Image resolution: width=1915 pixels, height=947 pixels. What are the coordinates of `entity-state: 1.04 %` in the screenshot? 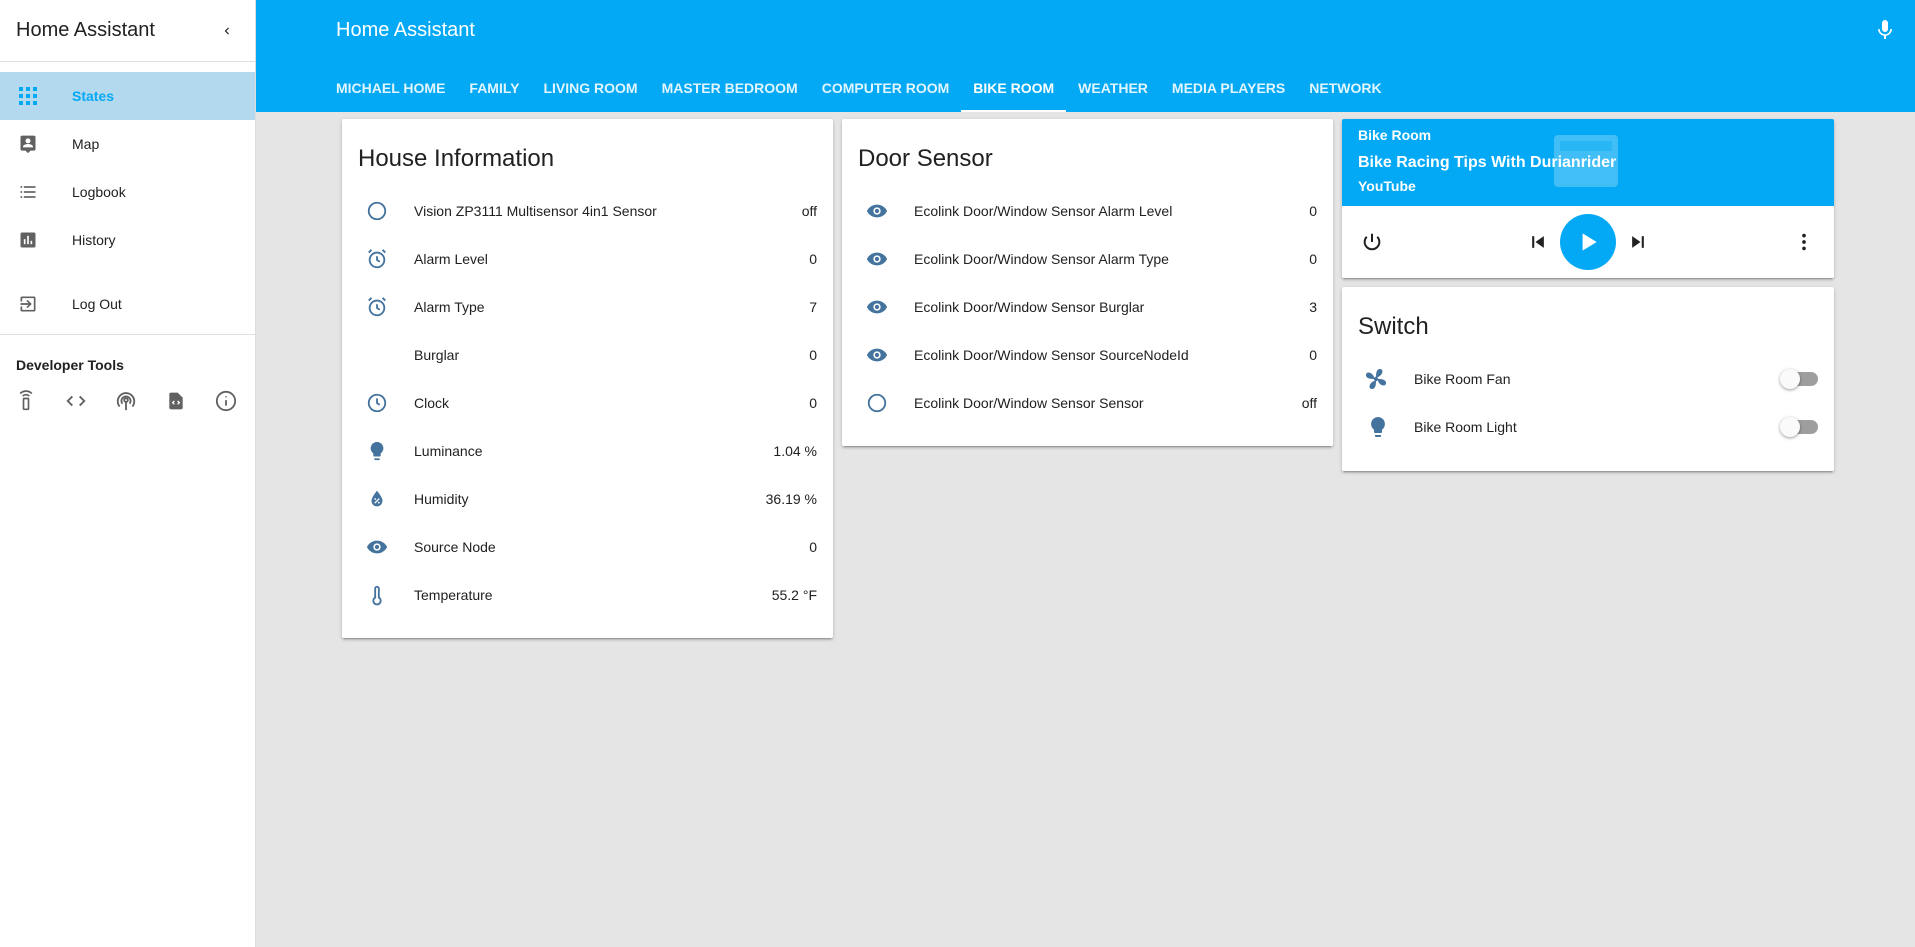 It's located at (795, 451).